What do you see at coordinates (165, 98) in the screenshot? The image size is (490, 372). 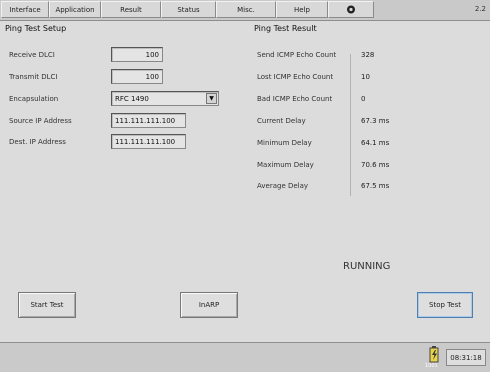 I see `encapsulation-select: RFC 1490 ▼` at bounding box center [165, 98].